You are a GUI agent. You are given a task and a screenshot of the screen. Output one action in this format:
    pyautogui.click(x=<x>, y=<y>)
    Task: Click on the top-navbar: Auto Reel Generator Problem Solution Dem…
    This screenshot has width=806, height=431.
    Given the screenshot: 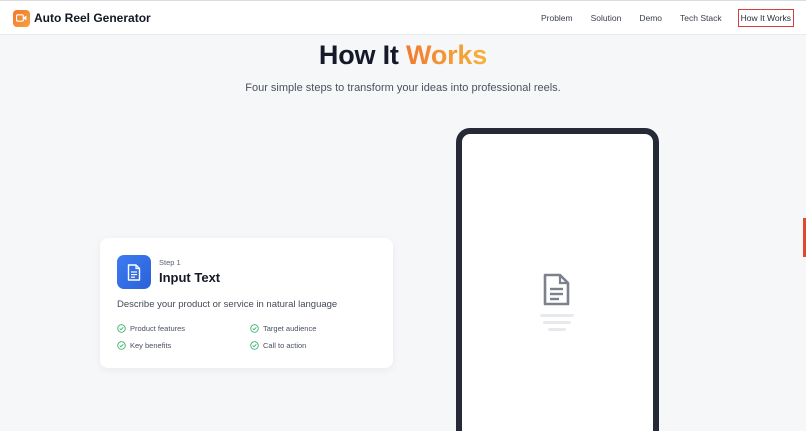 What is the action you would take?
    pyautogui.click(x=403, y=17)
    